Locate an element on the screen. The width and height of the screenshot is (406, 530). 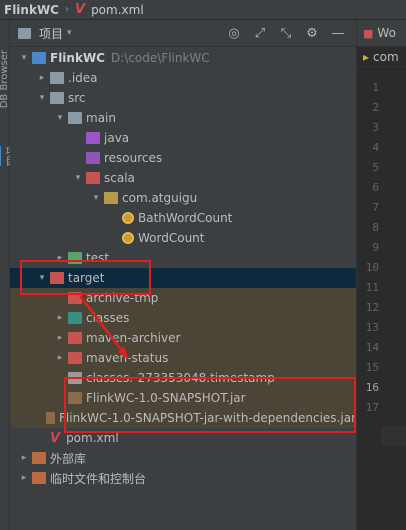
tree-item-jar: FlinkWC-1.0-SNAPSHOT.jar is located at coordinates (183, 398).